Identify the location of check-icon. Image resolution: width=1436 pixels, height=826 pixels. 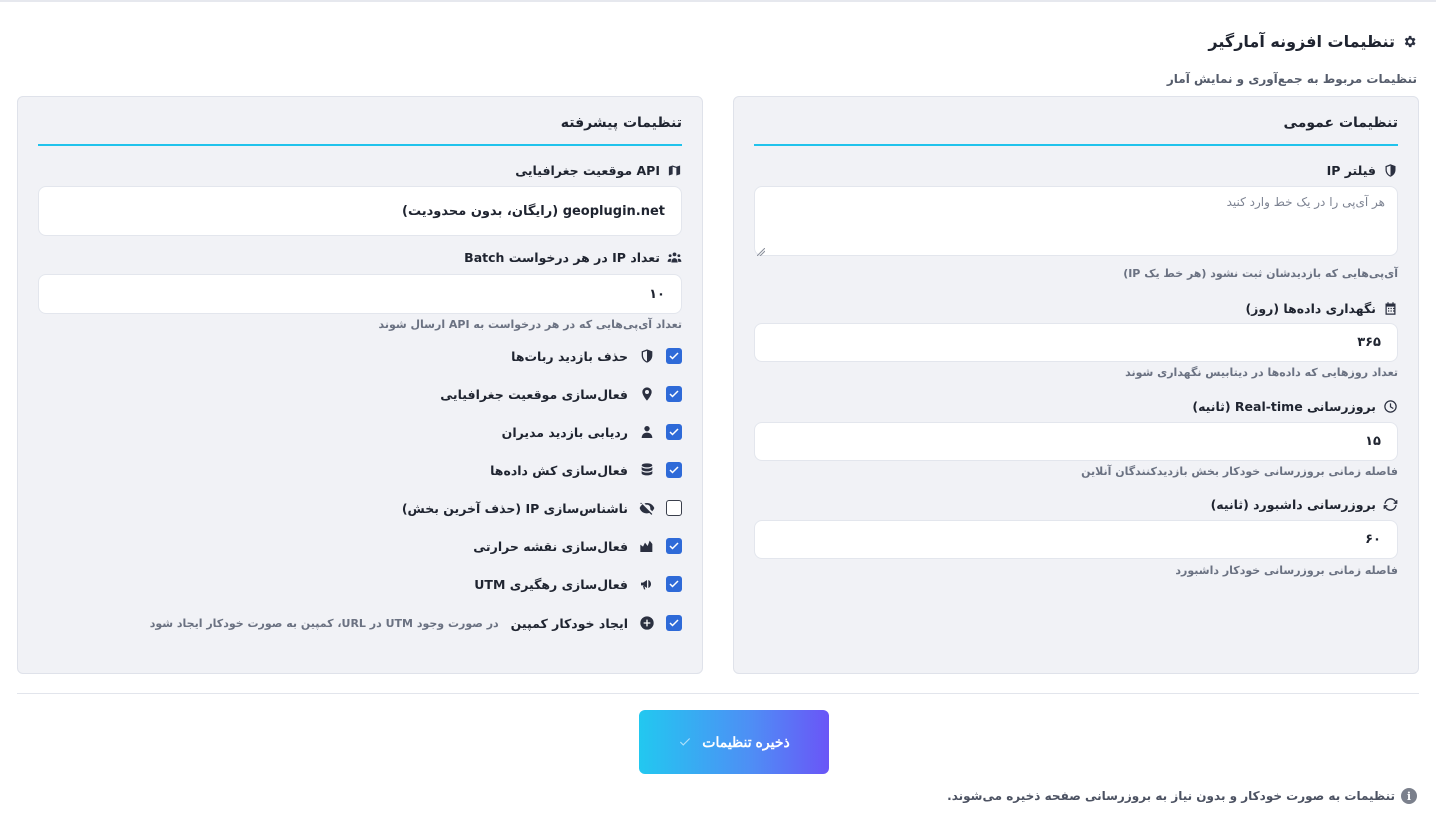
(685, 742).